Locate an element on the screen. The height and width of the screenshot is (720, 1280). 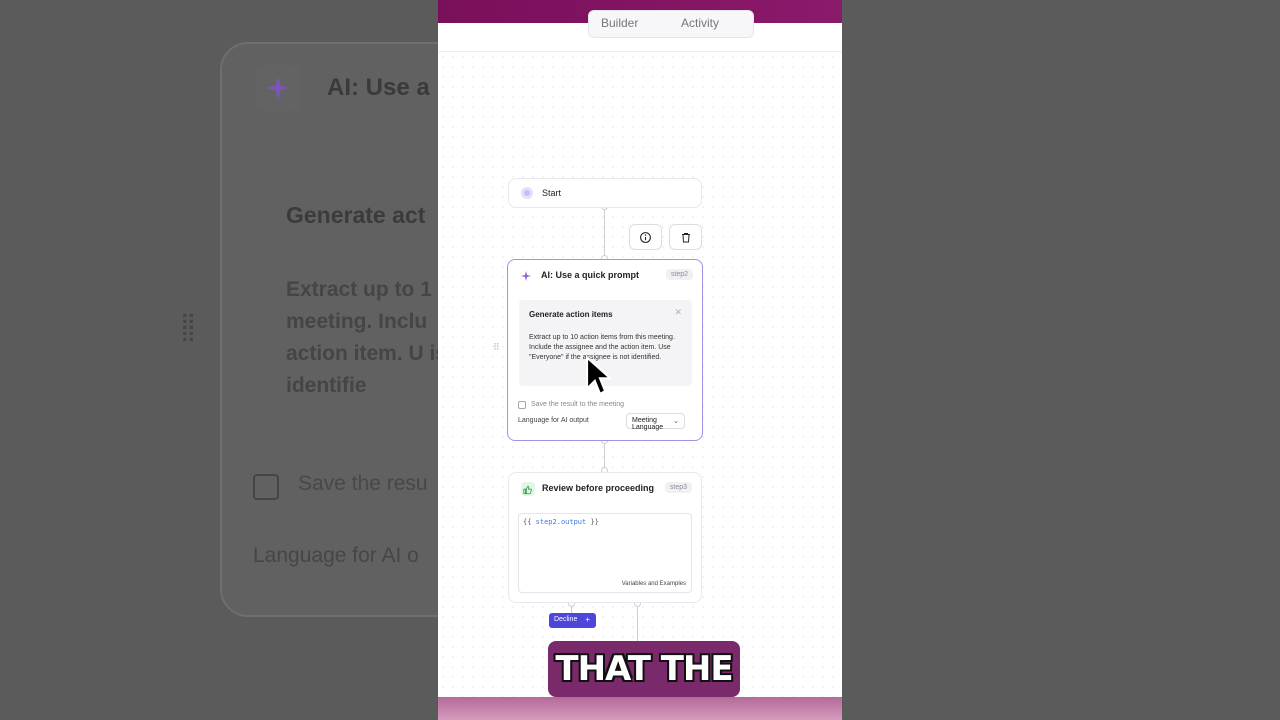
background-title: AI: Use a is located at coordinates (378, 87).